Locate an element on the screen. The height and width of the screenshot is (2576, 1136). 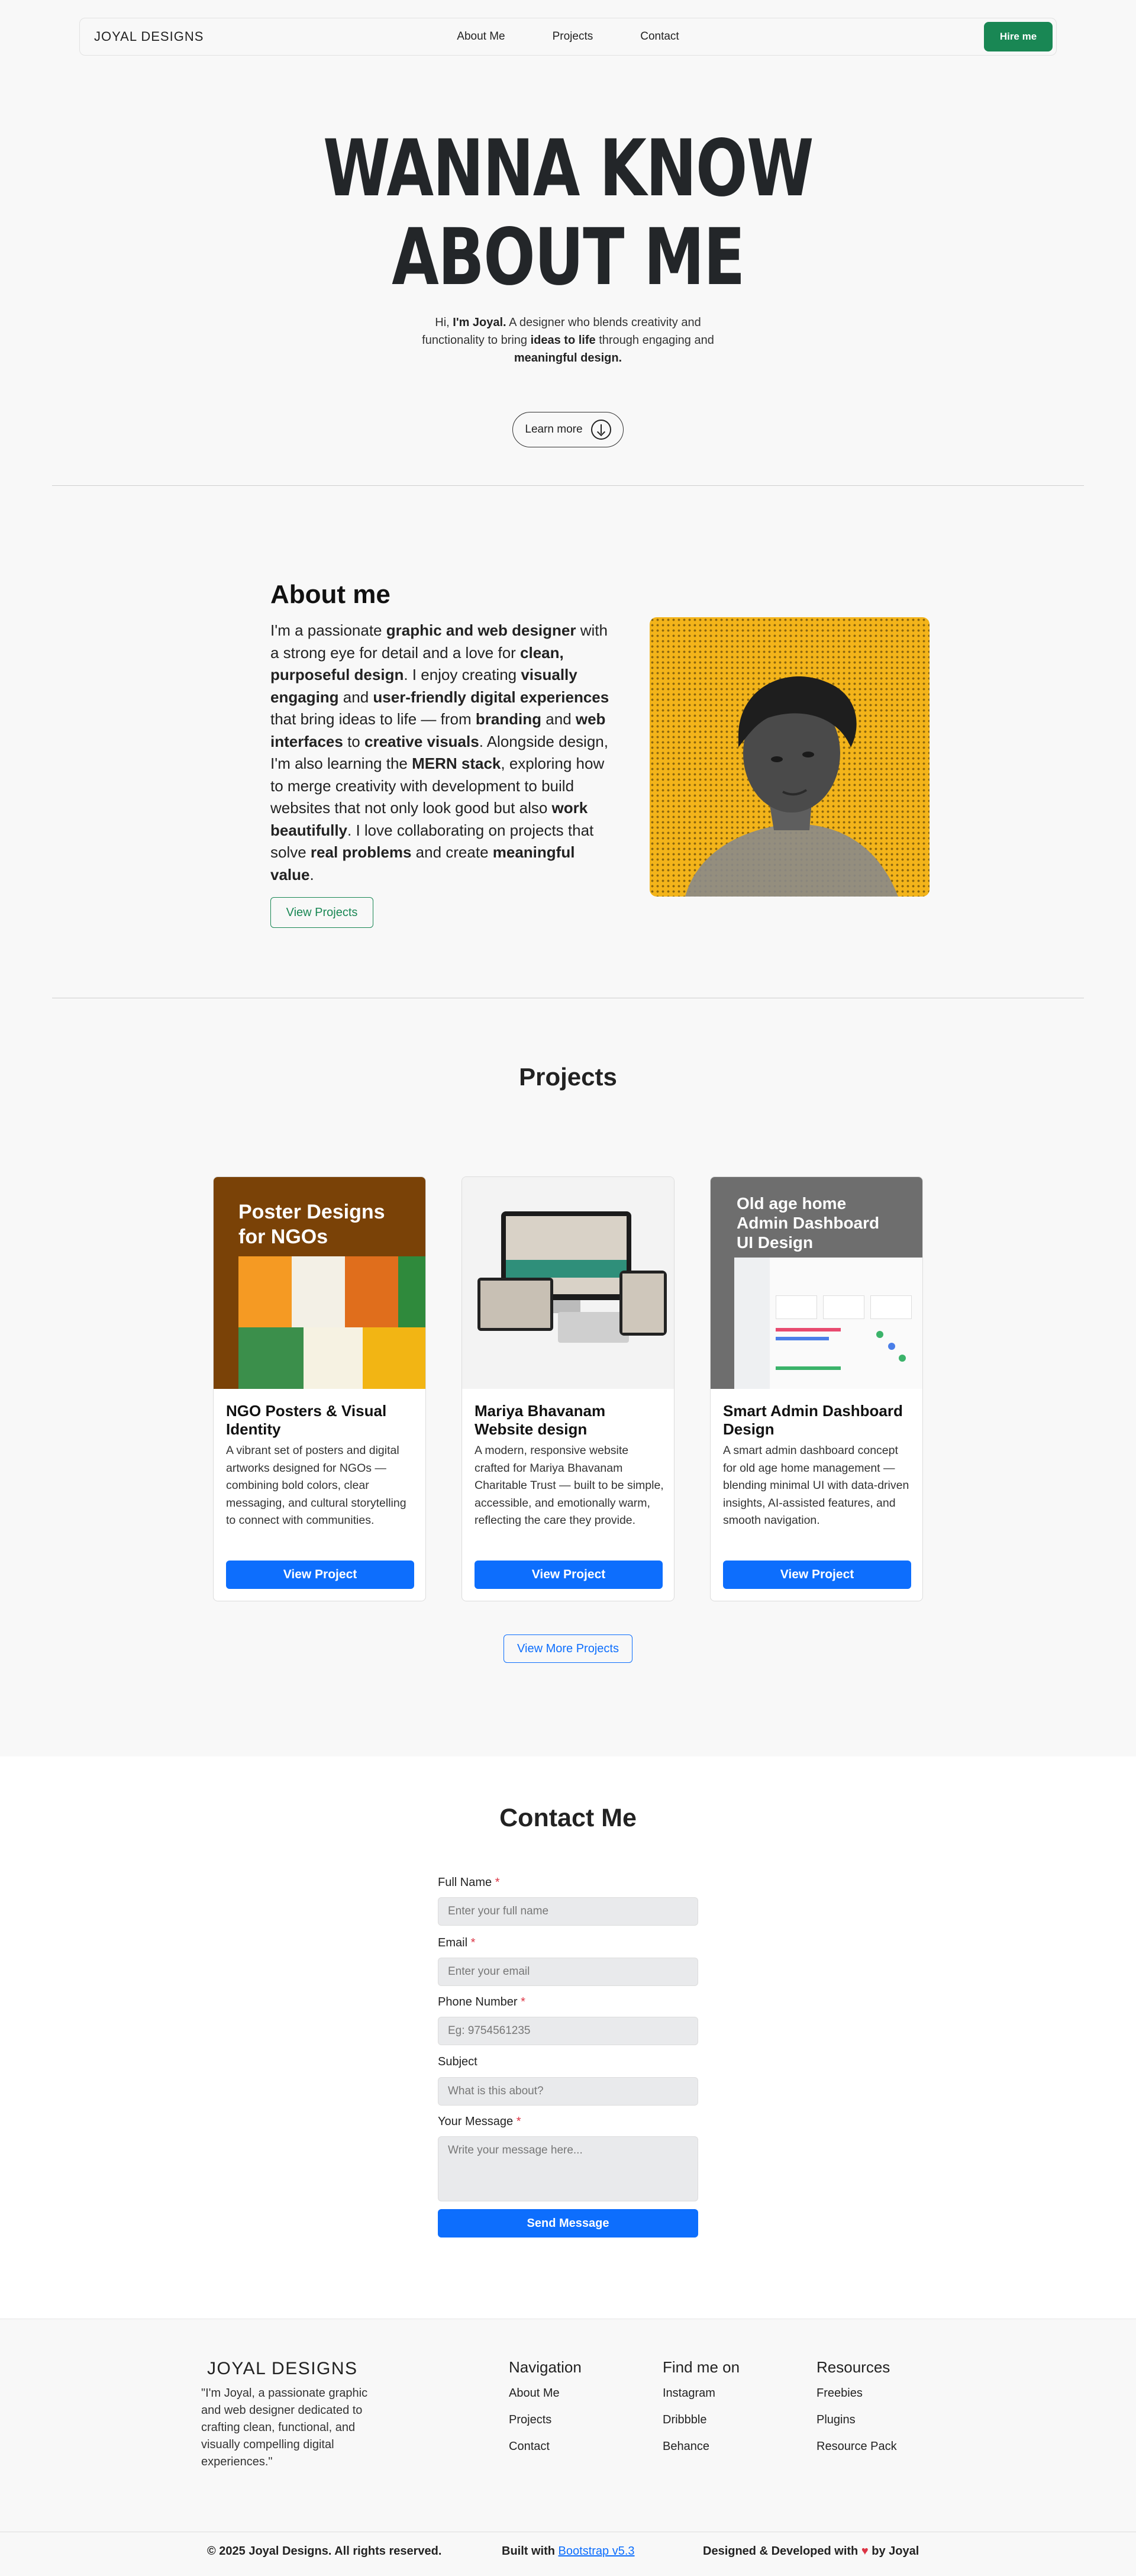
about-text: . I enjoy creating is located at coordinates (462, 675).